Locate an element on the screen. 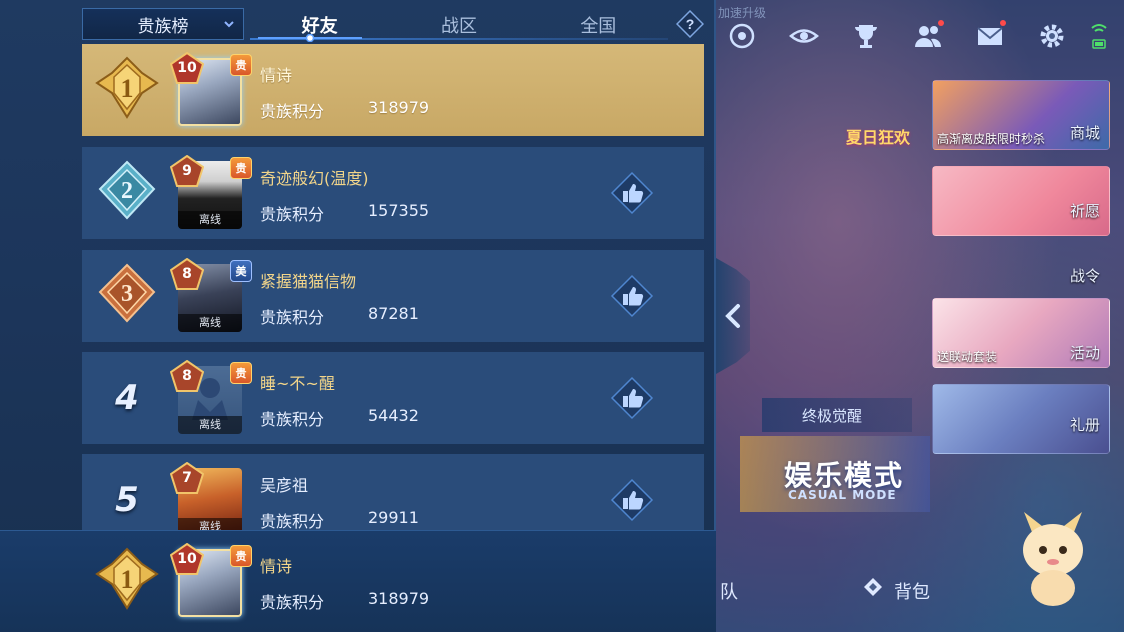 Image resolution: width=1124 pixels, height=632 pixels. silver-rank-badge-icon: 2 is located at coordinates (127, 193).